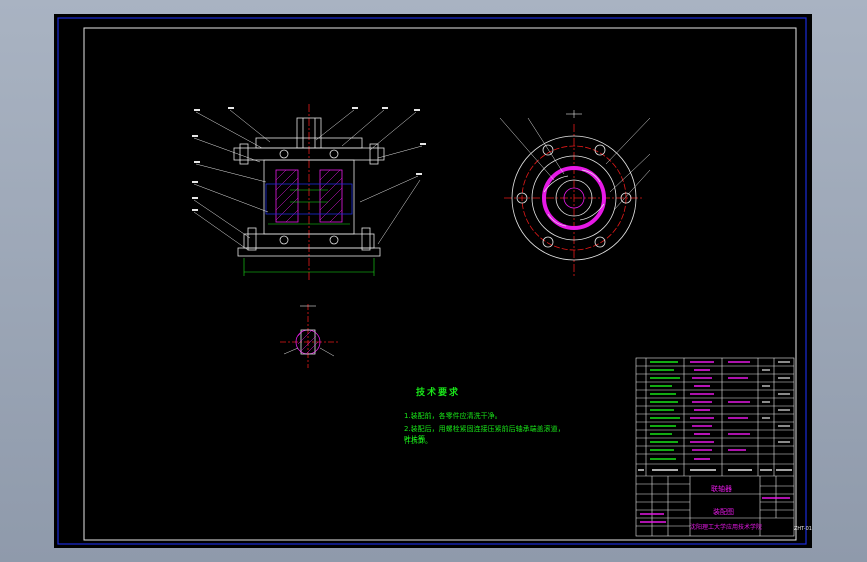 This screenshot has height=562, width=867. I want to click on title-block-school: 沈阳理工大学应用技术学院, so click(726, 527).